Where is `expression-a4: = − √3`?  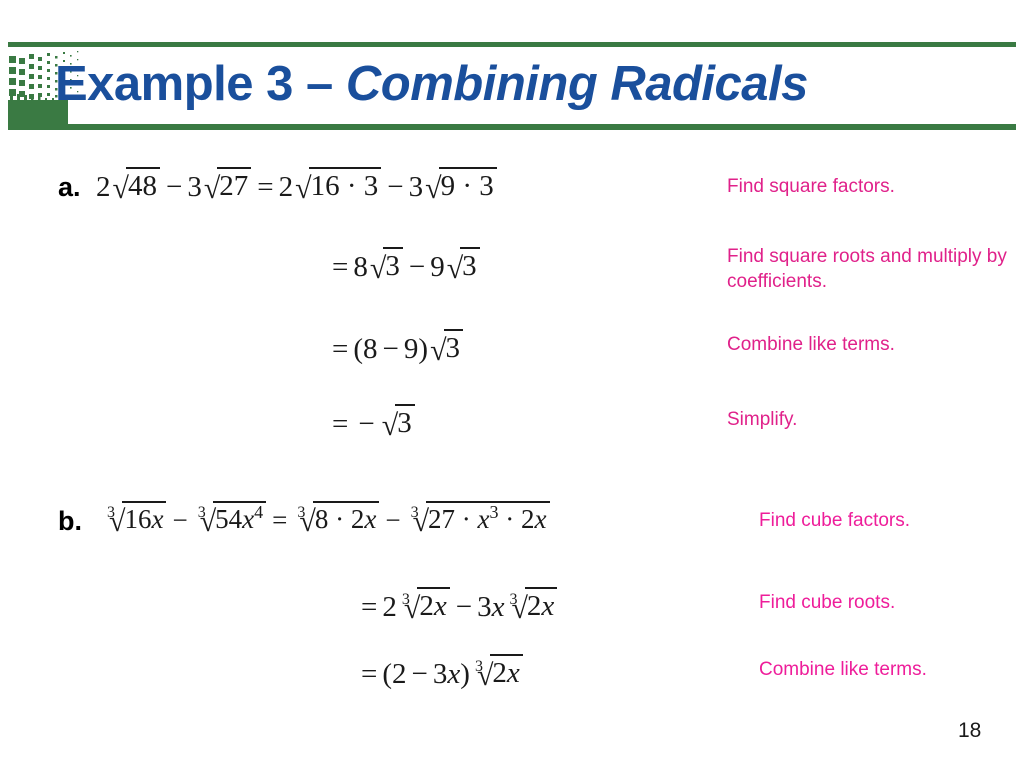
expression-a4: = − √3 is located at coordinates (371, 422).